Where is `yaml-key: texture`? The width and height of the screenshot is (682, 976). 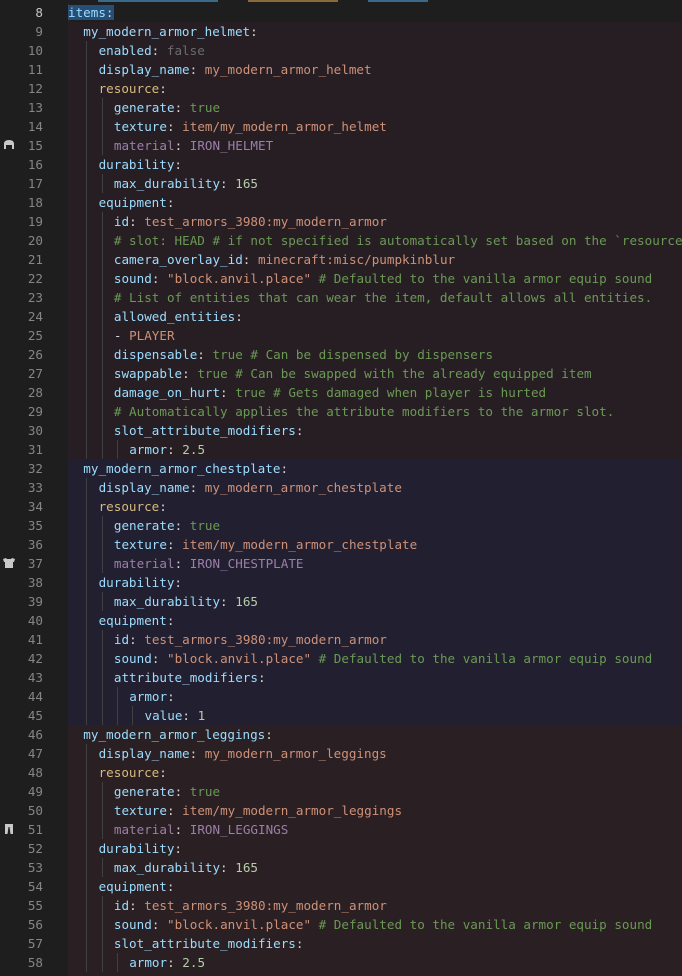 yaml-key: texture is located at coordinates (140, 810).